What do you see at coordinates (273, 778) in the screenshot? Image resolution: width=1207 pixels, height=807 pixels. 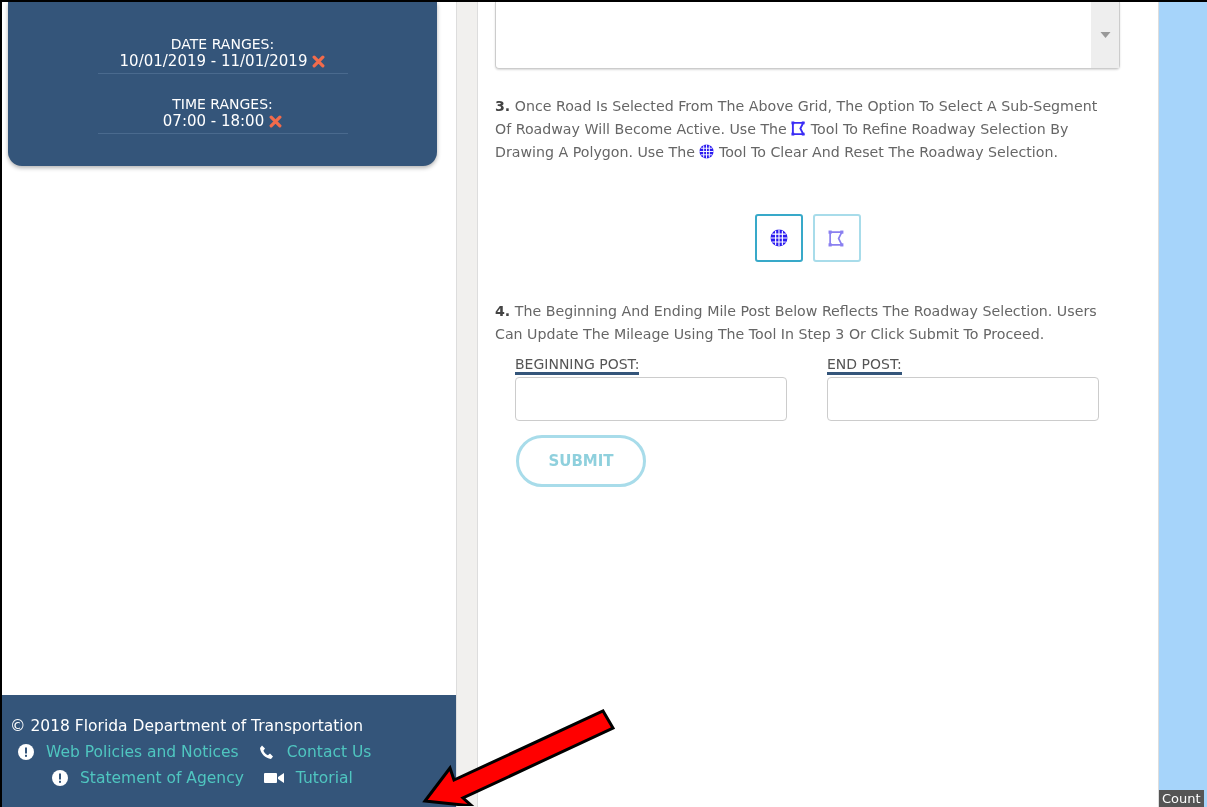 I see `video-camera-icon` at bounding box center [273, 778].